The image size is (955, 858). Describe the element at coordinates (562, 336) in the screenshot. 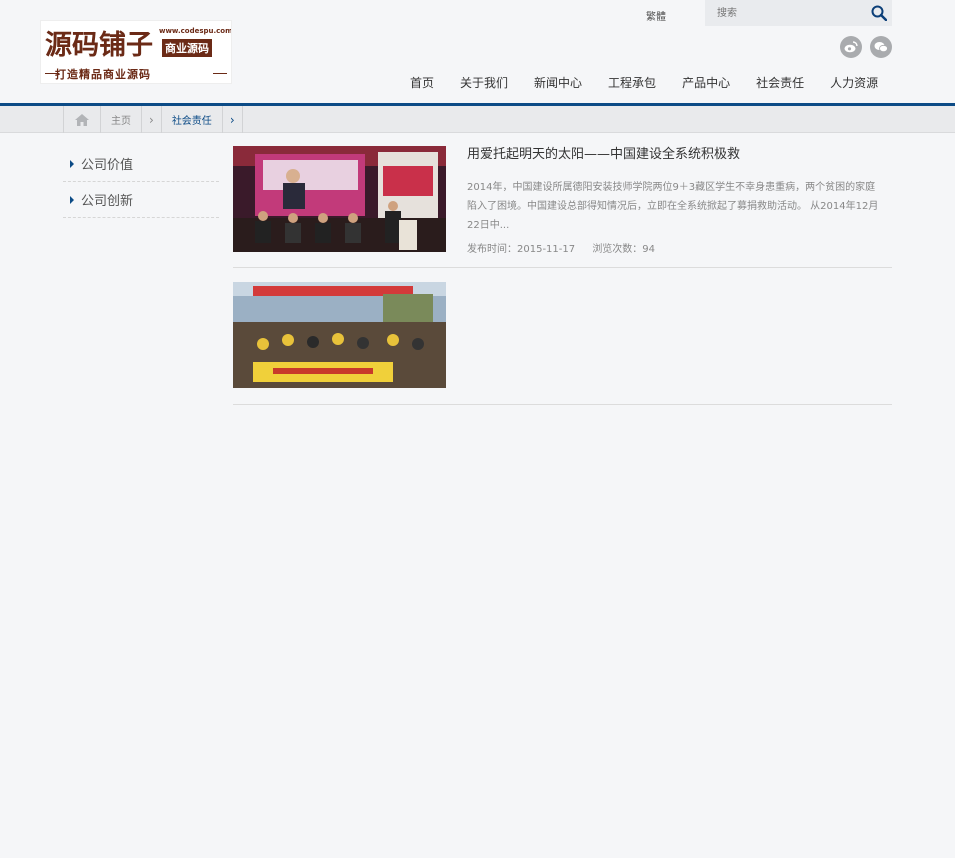

I see `list-item` at that location.